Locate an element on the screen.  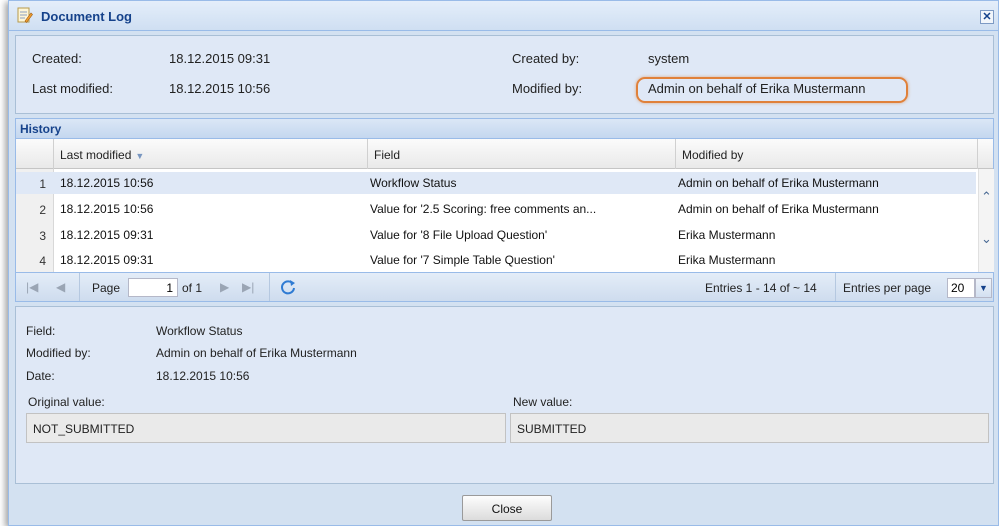
column-header-modified-by: Modified by is located at coordinates (827, 154).